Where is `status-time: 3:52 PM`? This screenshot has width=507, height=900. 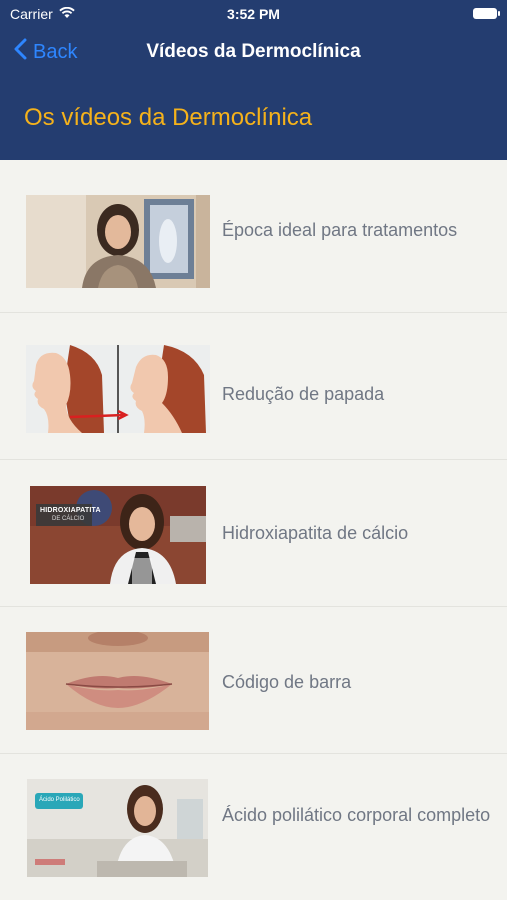 status-time: 3:52 PM is located at coordinates (253, 14).